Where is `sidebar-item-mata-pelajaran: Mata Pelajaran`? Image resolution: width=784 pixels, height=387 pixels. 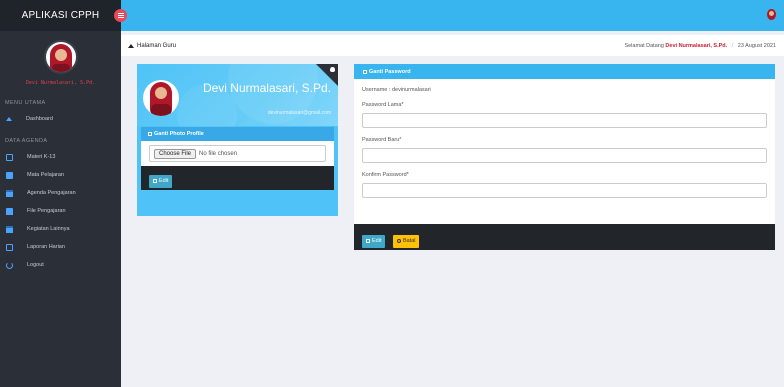
sidebar-item-mata-pelajaran: Mata Pelajaran is located at coordinates (60, 175).